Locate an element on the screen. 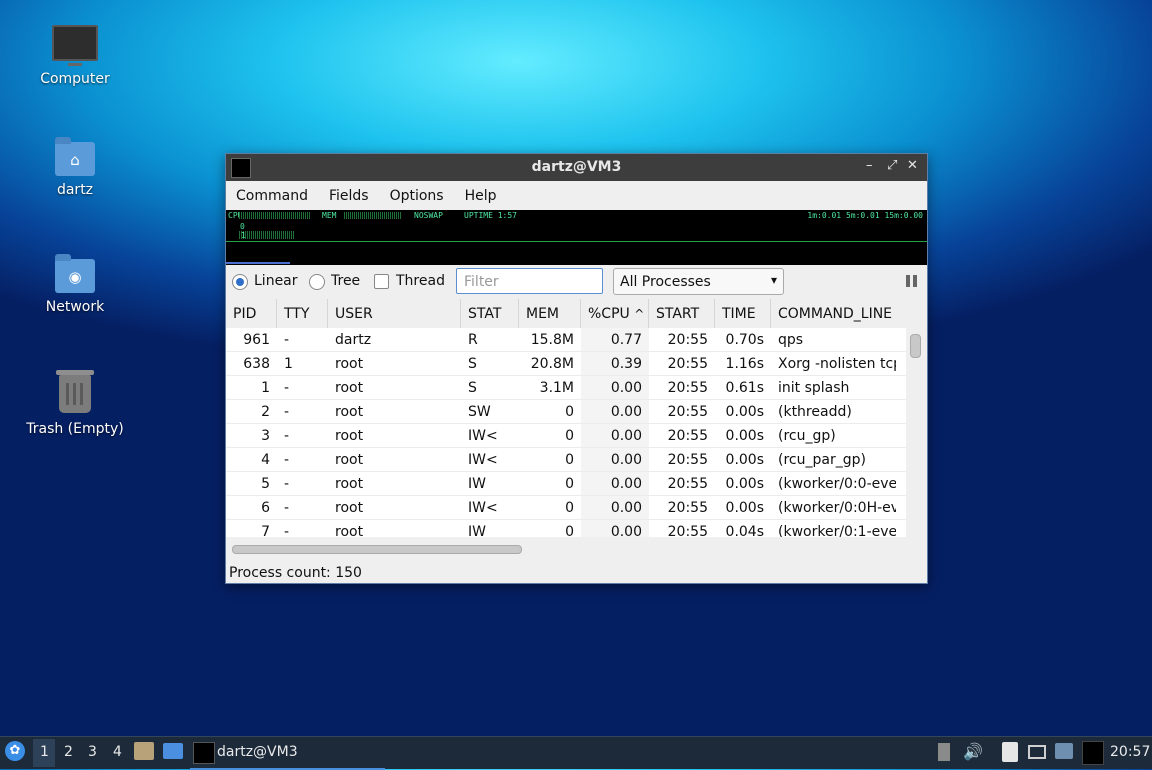 The image size is (1152, 770). cell-time: 0.61s is located at coordinates (744, 388).